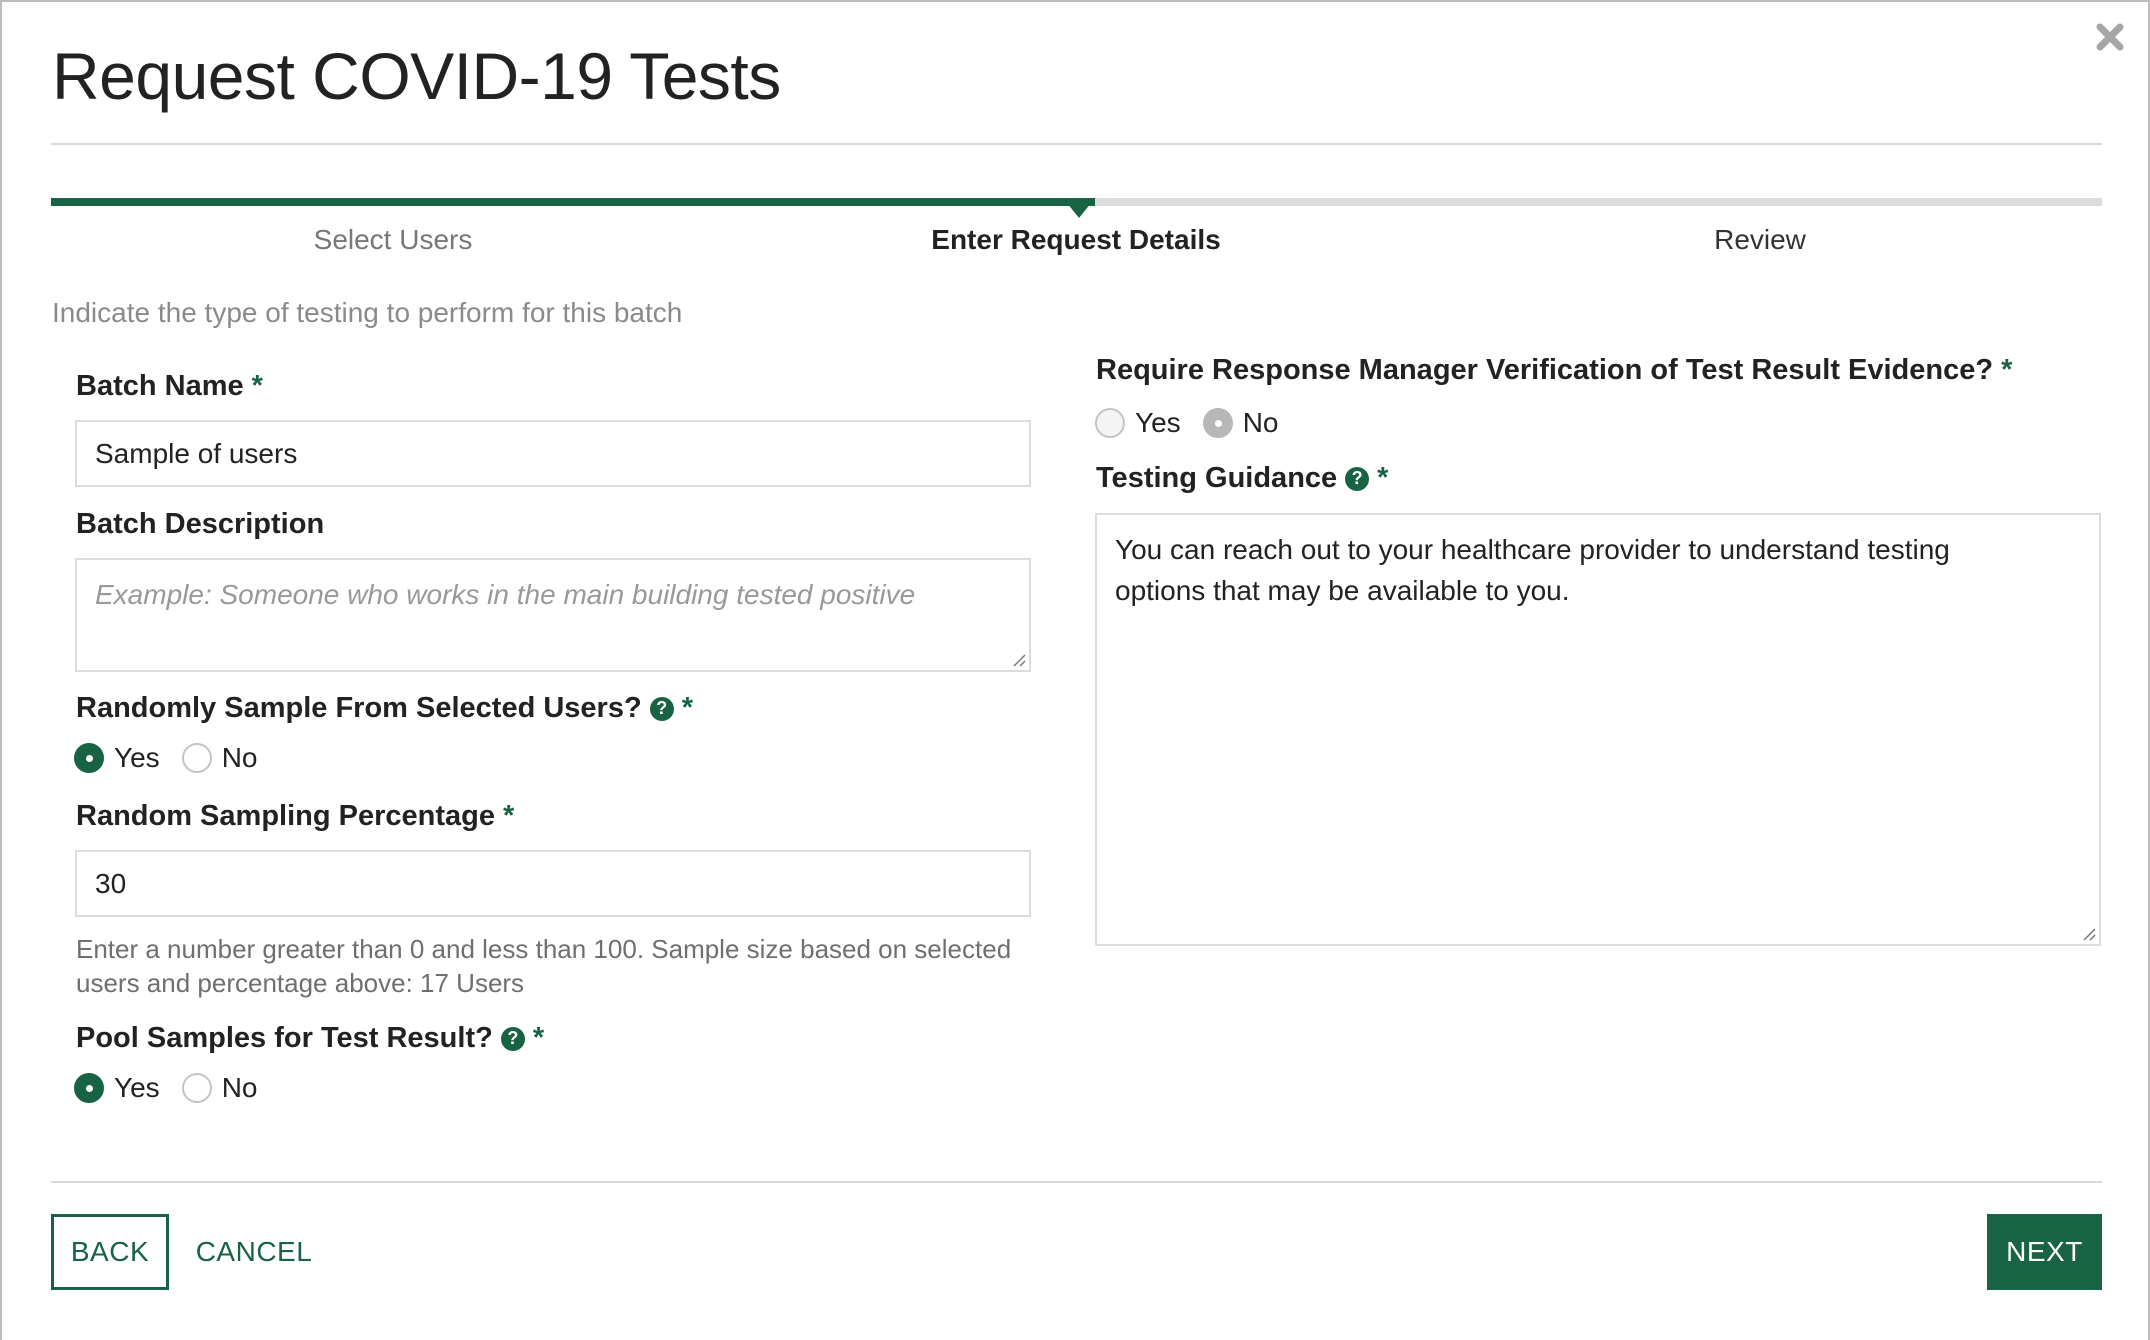 The height and width of the screenshot is (1340, 2150). I want to click on sampling-percentage-input: 30, so click(553, 883).